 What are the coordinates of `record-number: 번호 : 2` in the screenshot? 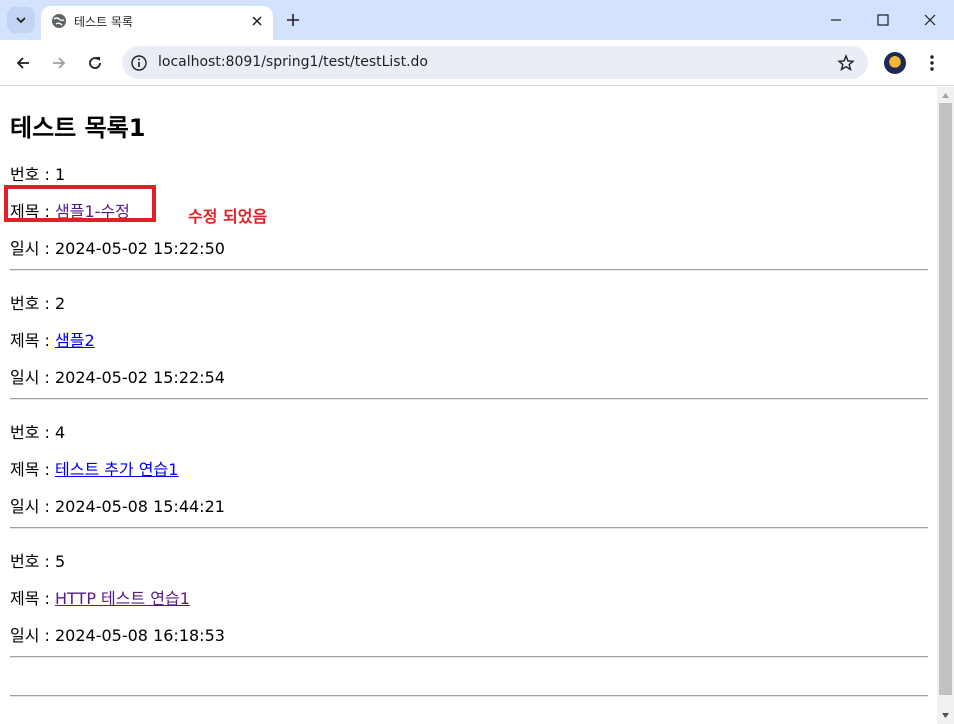 It's located at (38, 303).